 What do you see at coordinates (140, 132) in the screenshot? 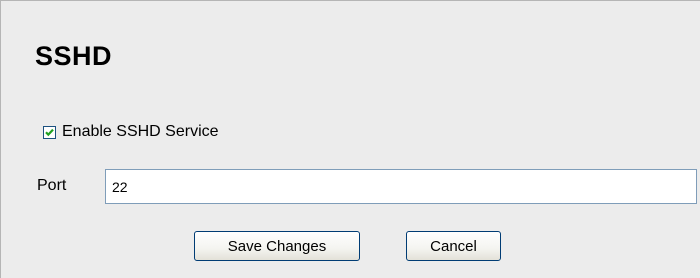
I see `enable-sshd-label: Enable SSHD Service` at bounding box center [140, 132].